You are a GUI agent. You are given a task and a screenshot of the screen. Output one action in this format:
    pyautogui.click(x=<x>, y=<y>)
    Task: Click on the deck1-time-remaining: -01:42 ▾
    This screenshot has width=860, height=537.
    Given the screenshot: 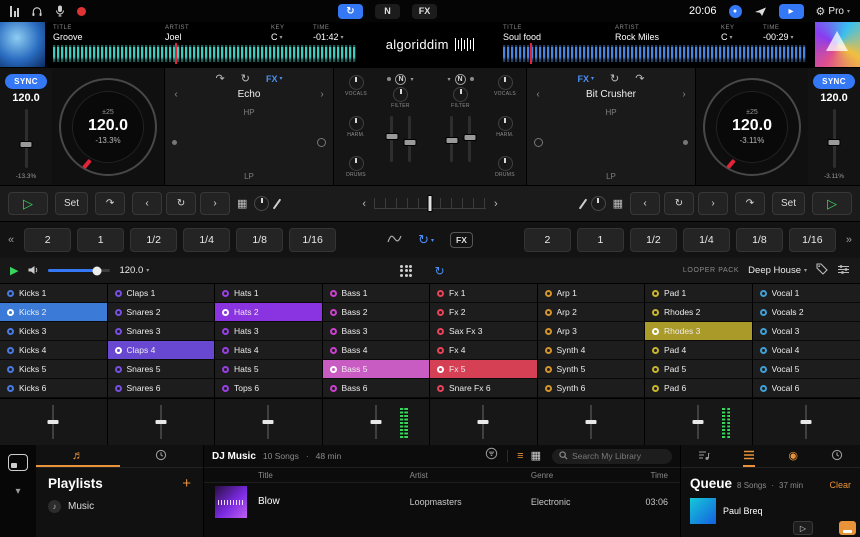 What is the action you would take?
    pyautogui.click(x=335, y=37)
    